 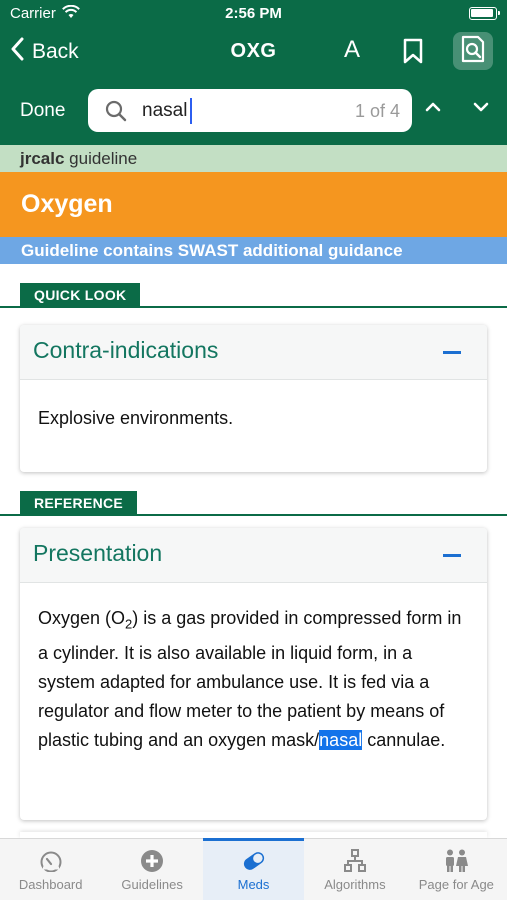 I want to click on status-time: 2:56 PM, so click(x=253, y=13).